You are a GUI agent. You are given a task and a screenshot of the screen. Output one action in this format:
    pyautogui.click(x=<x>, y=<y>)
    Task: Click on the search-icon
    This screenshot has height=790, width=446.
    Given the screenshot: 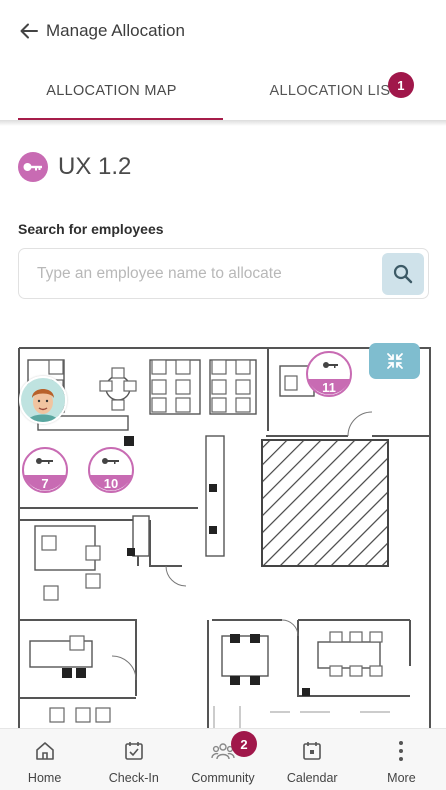 What is the action you would take?
    pyautogui.click(x=403, y=273)
    